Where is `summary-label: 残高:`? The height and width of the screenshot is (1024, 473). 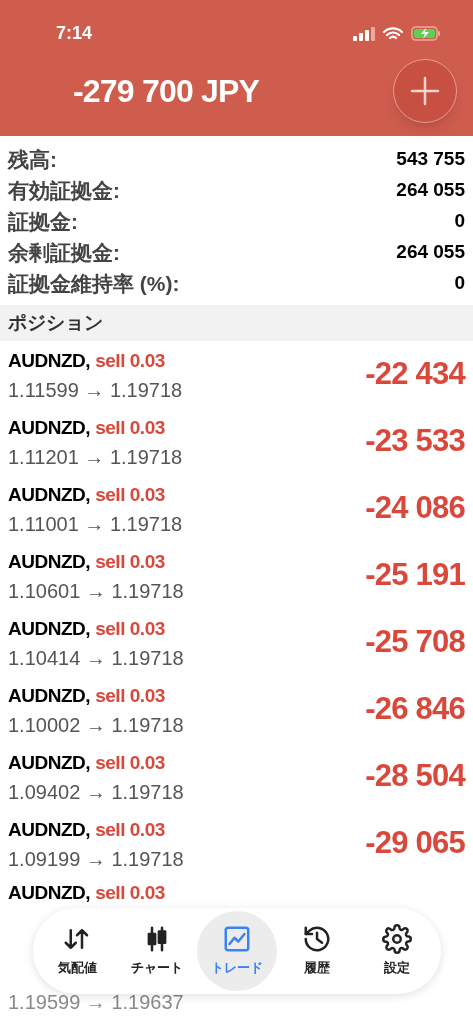 summary-label: 残高: is located at coordinates (32, 159).